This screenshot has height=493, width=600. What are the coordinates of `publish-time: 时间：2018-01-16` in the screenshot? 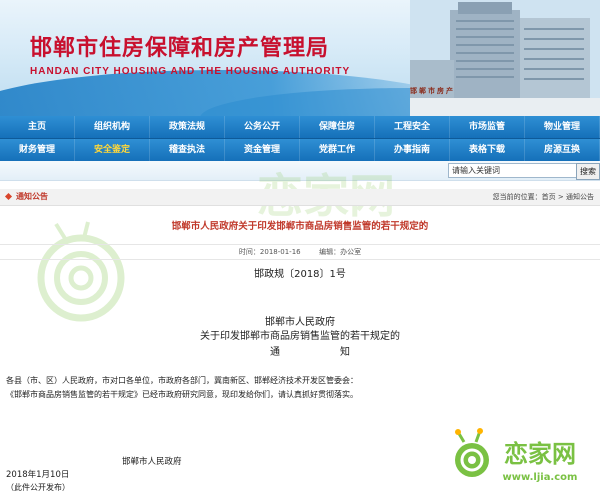 It's located at (269, 252).